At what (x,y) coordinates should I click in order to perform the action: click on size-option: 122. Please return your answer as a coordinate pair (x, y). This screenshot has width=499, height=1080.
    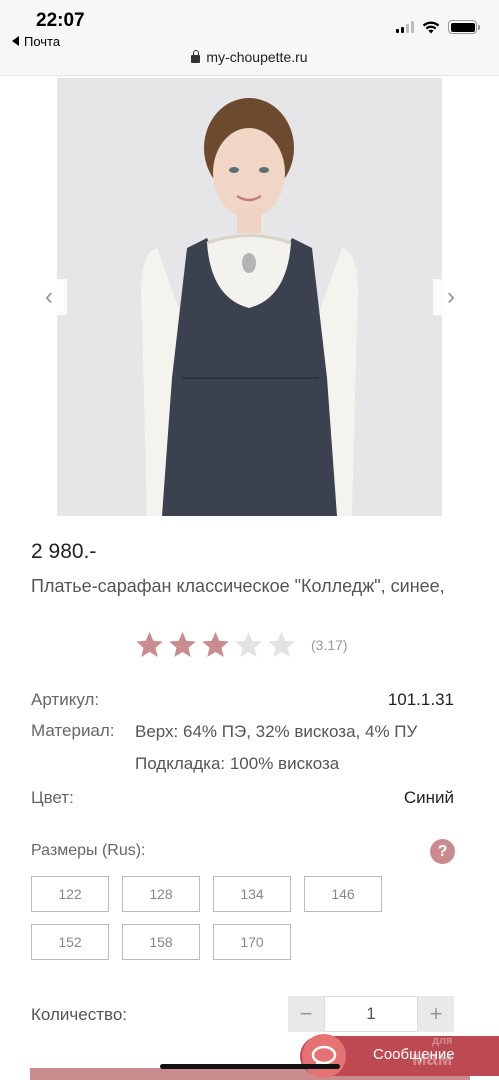
    Looking at the image, I should click on (70, 894).